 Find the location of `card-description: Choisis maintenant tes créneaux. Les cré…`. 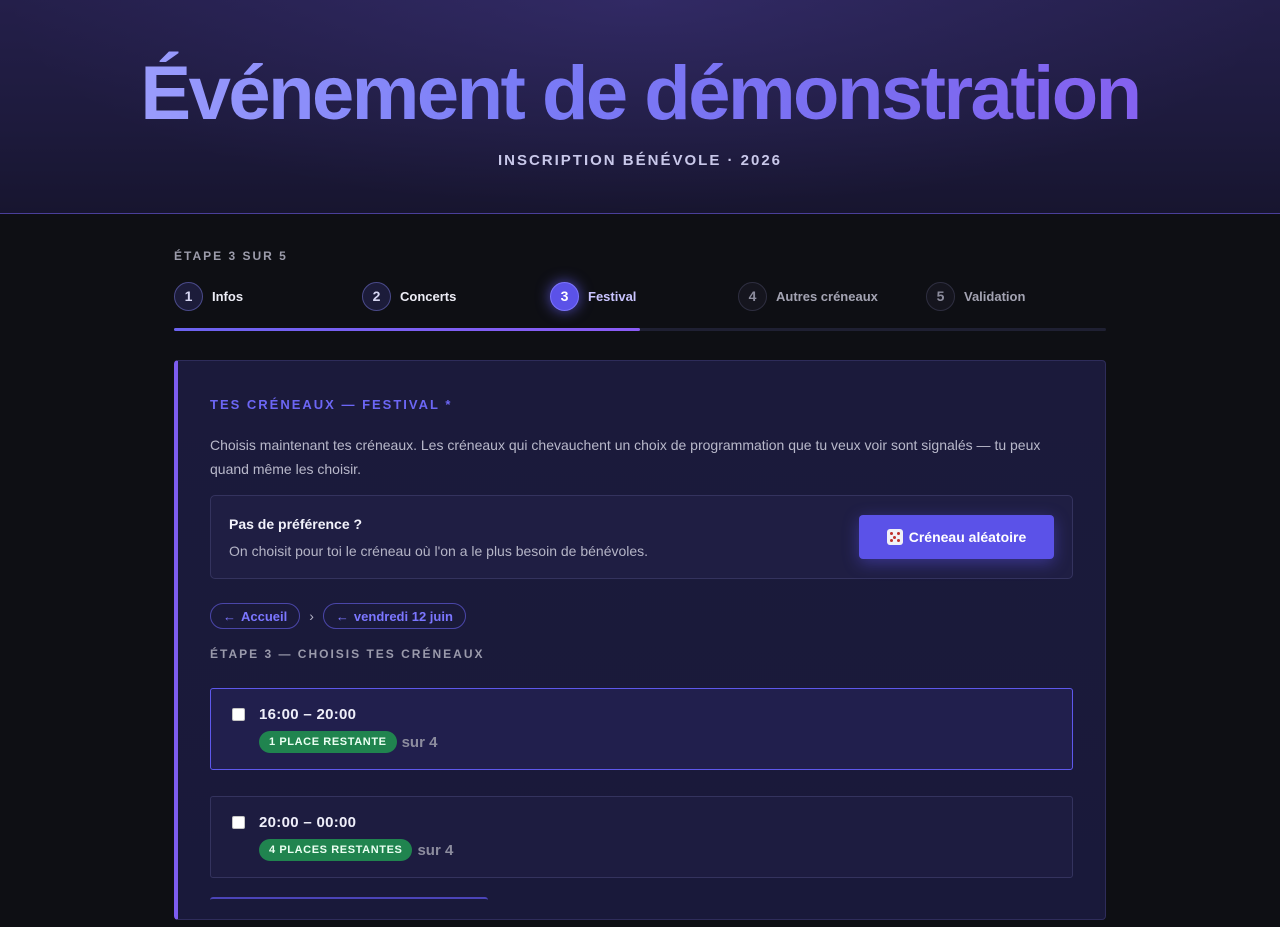

card-description: Choisis maintenant tes créneaux. Les cré… is located at coordinates (625, 457).